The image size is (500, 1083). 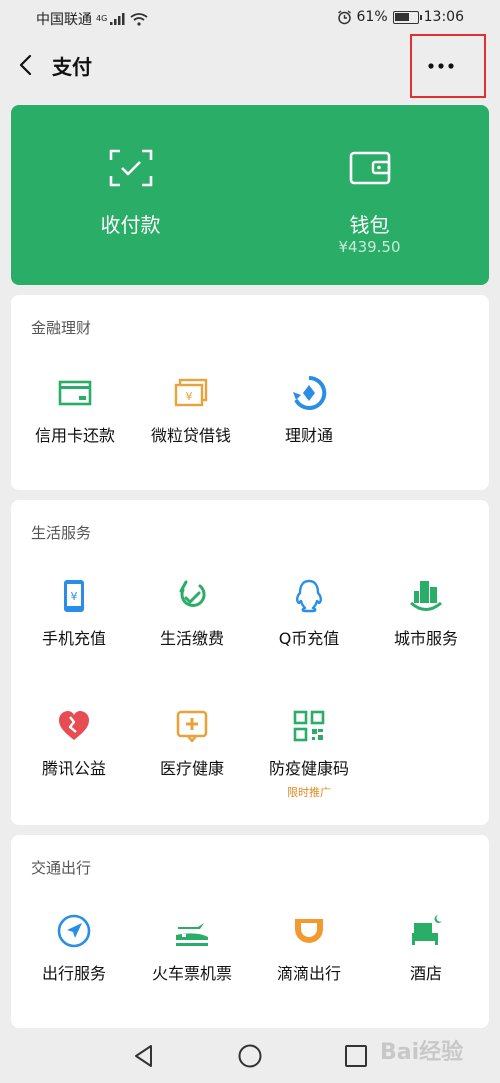 What do you see at coordinates (192, 963) in the screenshot?
I see `train-flight-item: 火车票机票` at bounding box center [192, 963].